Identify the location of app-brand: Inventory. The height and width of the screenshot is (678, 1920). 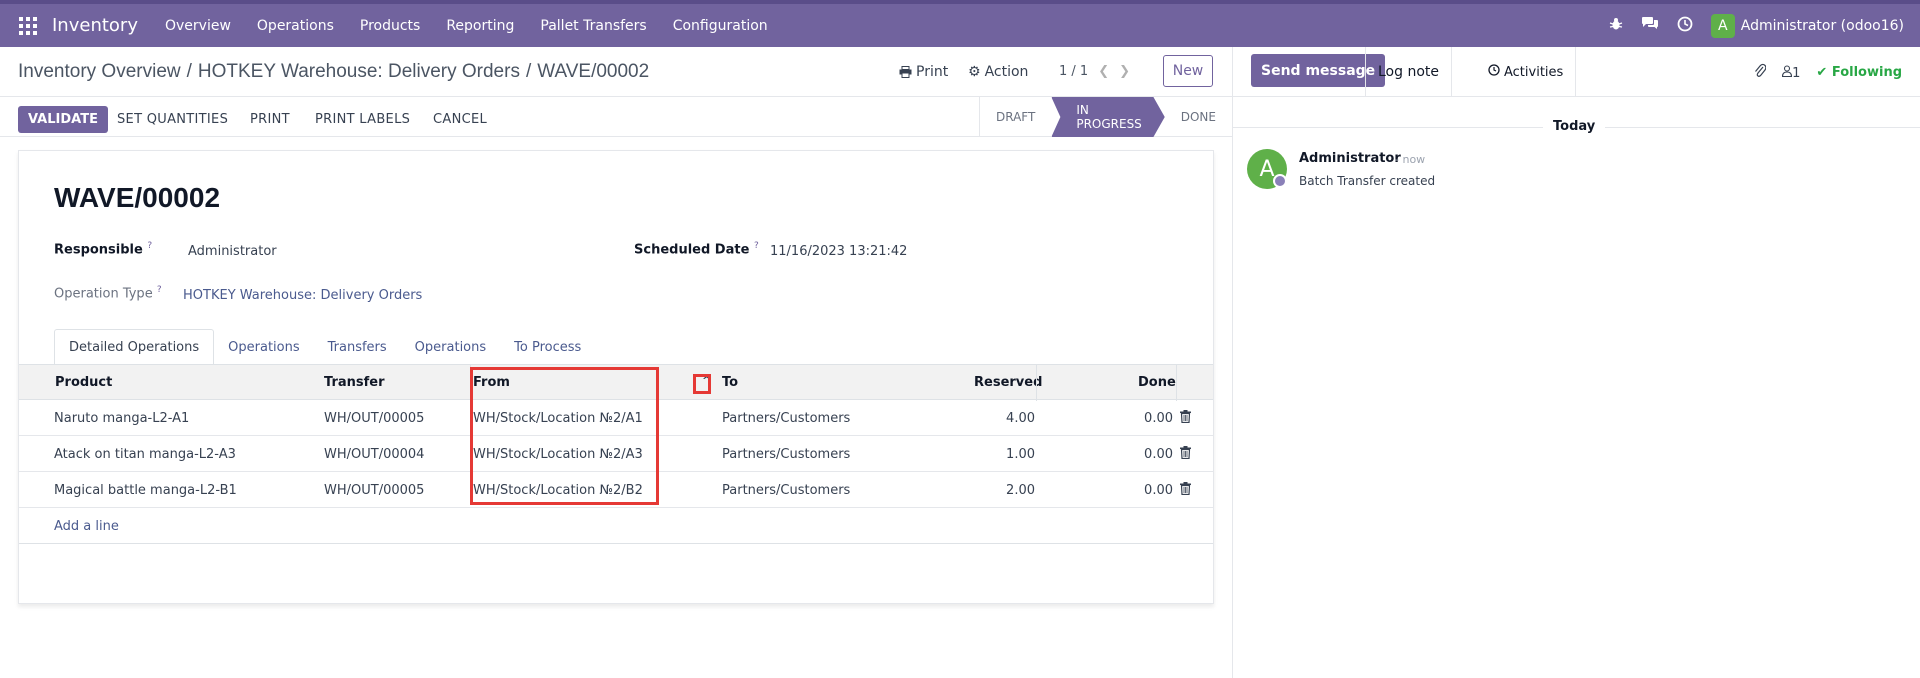
(95, 25).